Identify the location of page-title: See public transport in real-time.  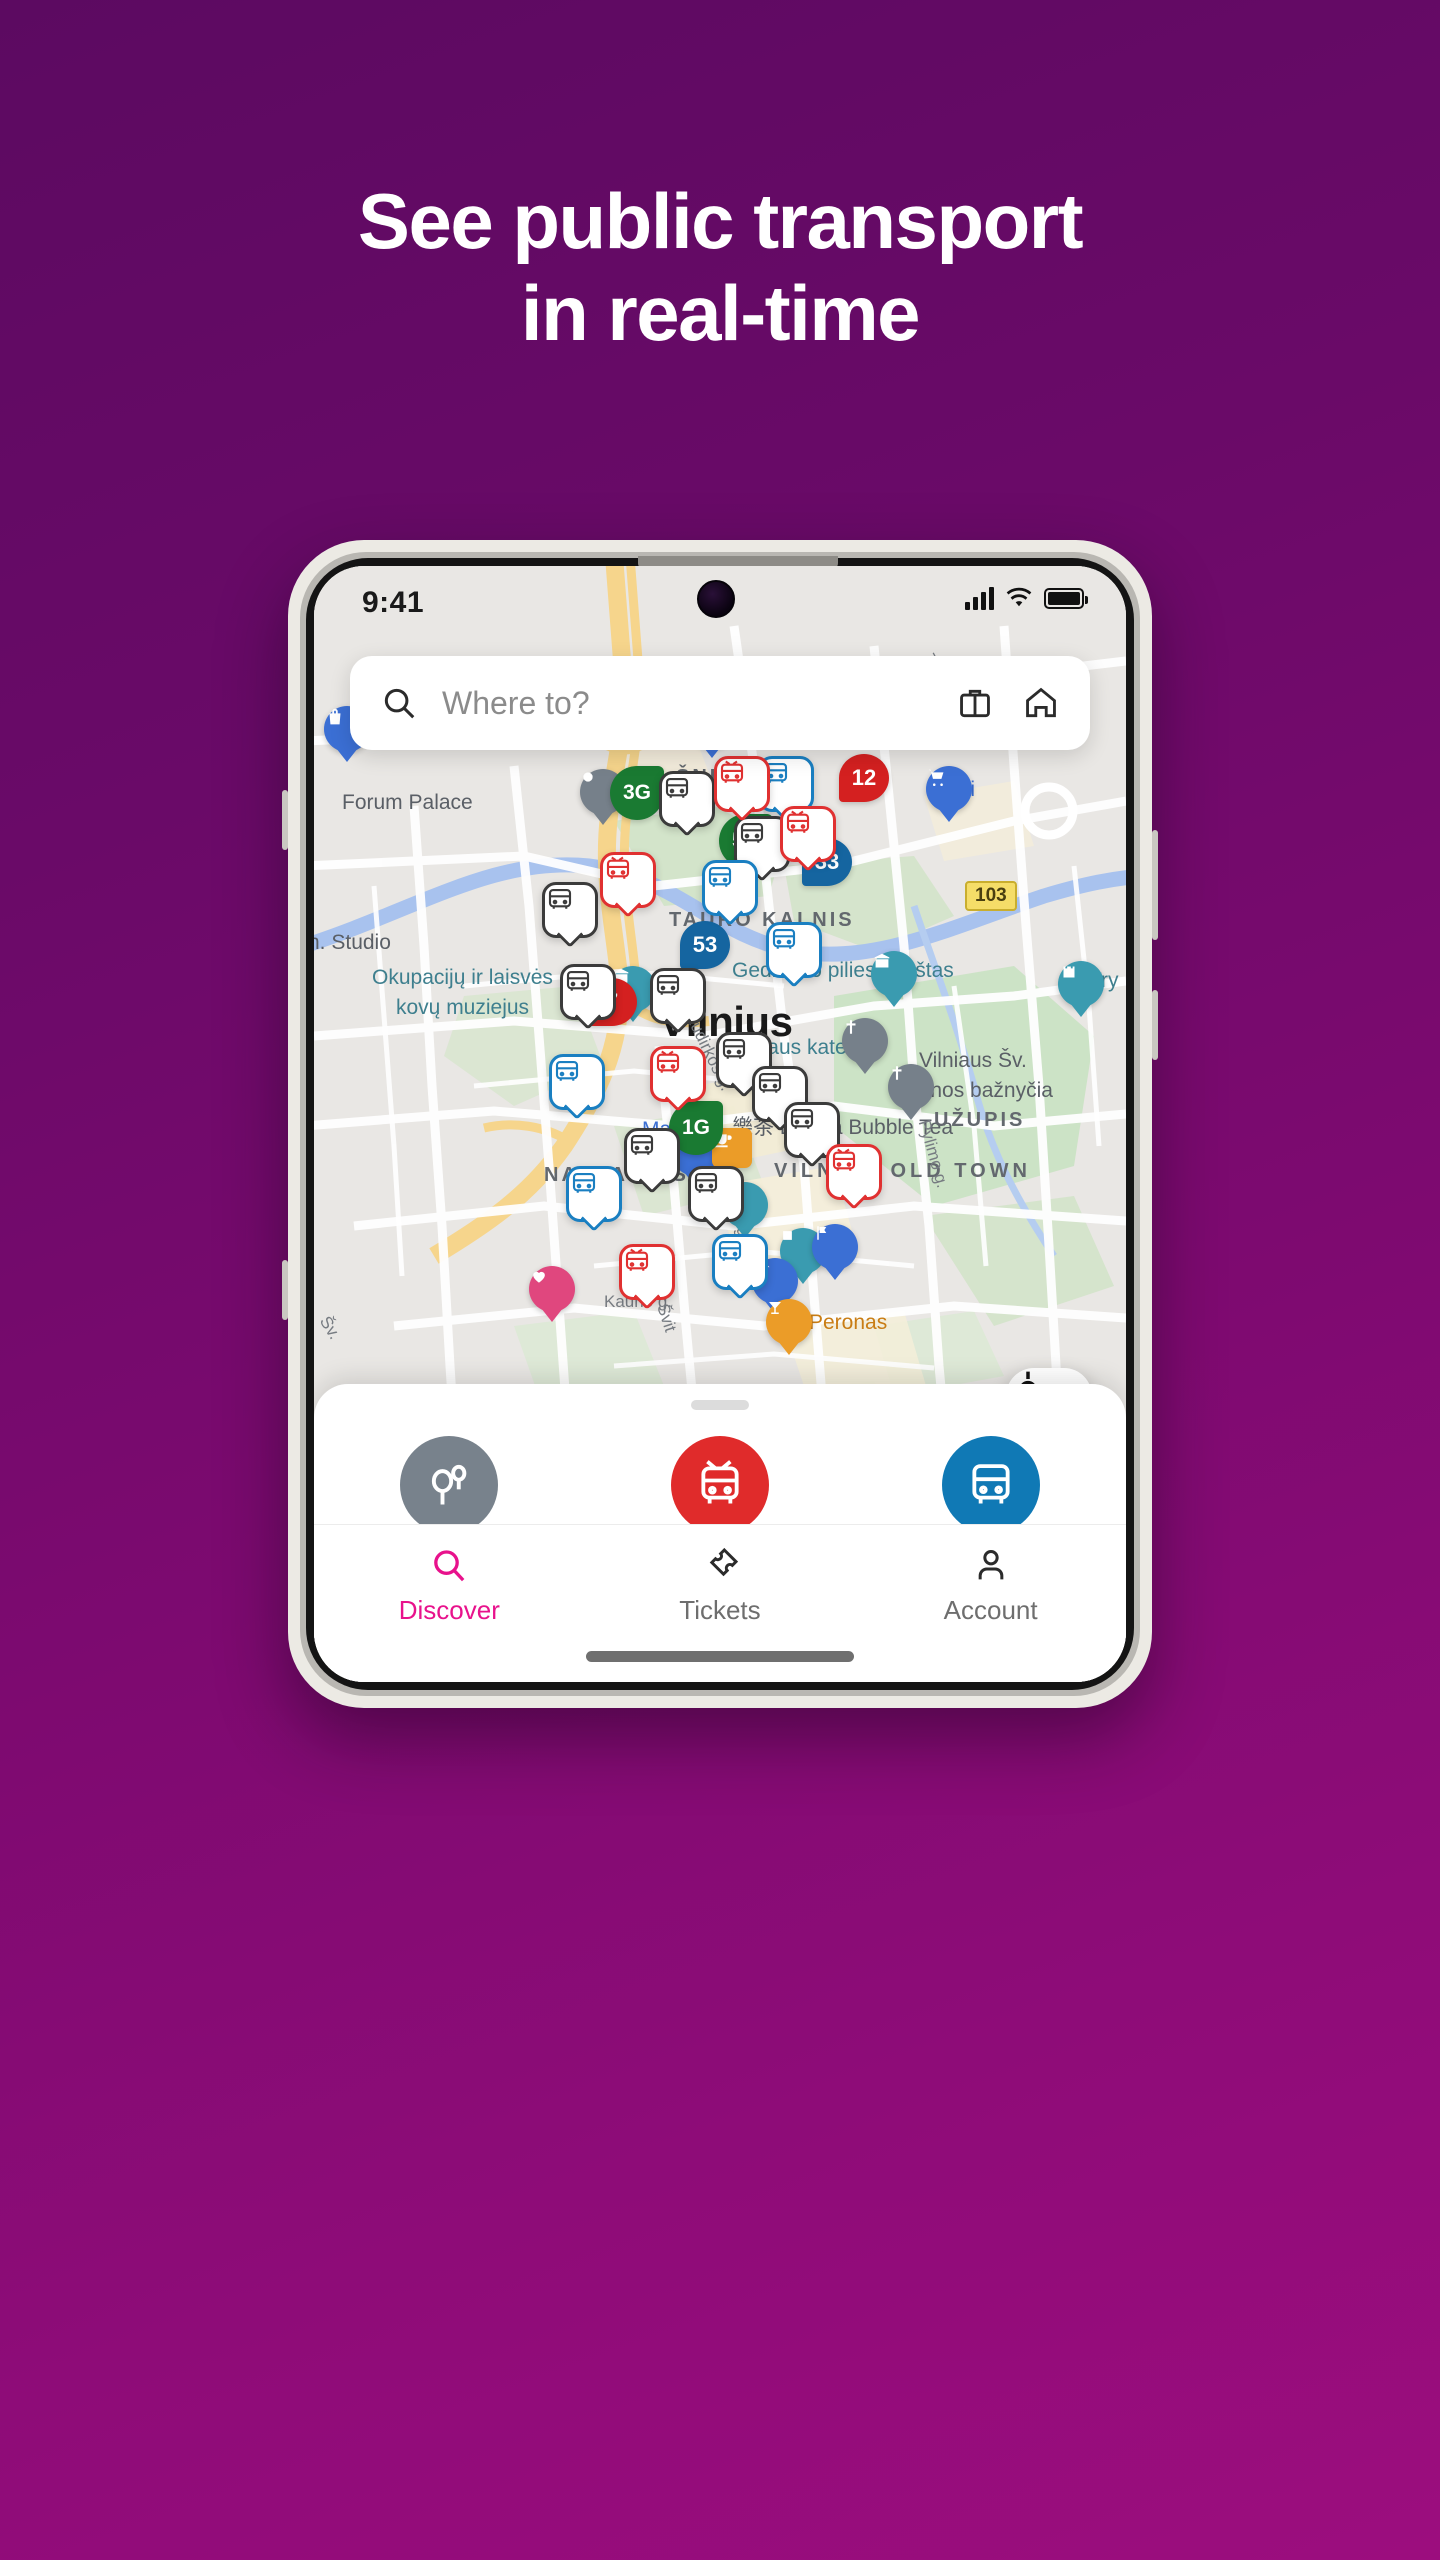
(720, 267).